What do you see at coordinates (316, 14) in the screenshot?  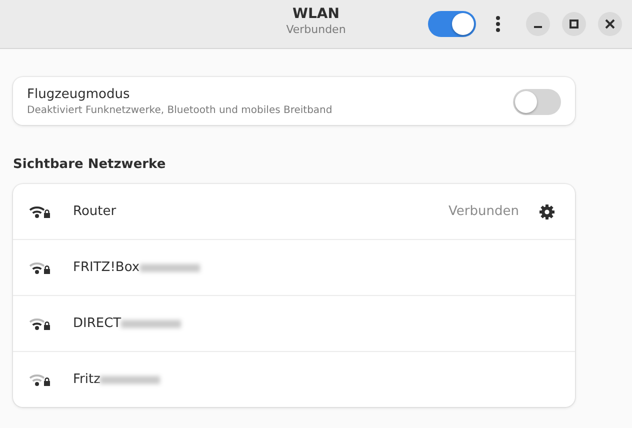 I see `window-title: WLAN` at bounding box center [316, 14].